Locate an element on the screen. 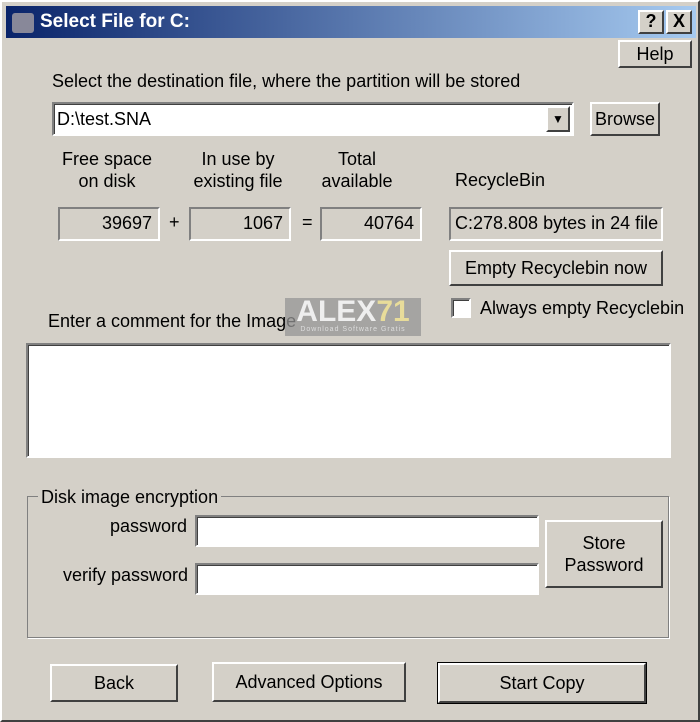  title-bar: Select File for C: is located at coordinates (351, 22).